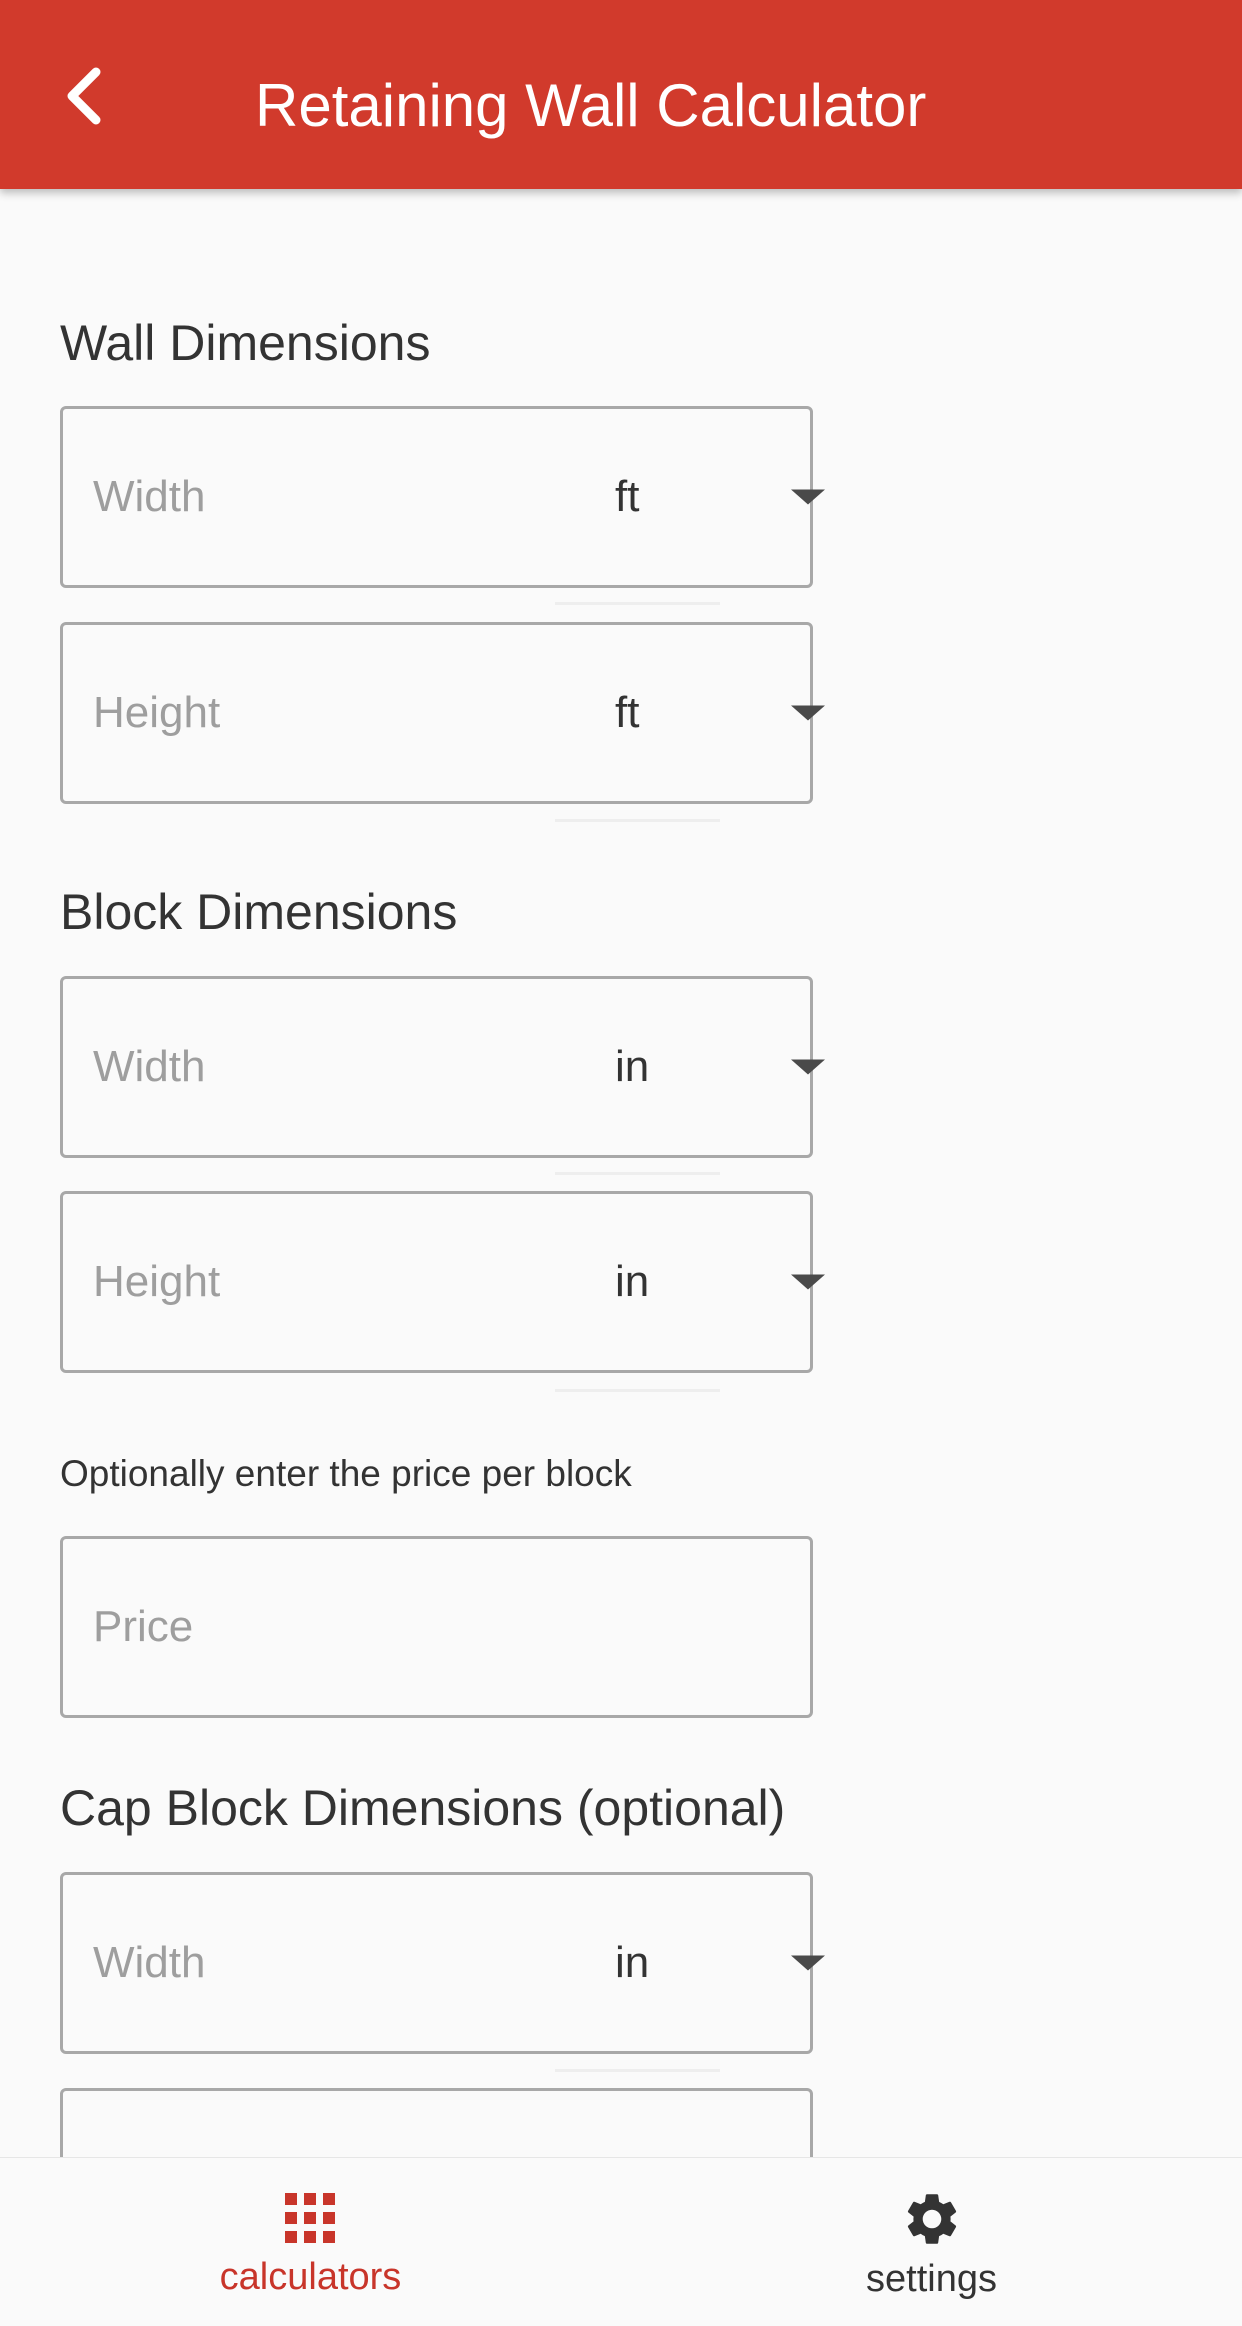 This screenshot has width=1242, height=2326. Describe the element at coordinates (442, 1282) in the screenshot. I see `block-height-field: in` at that location.